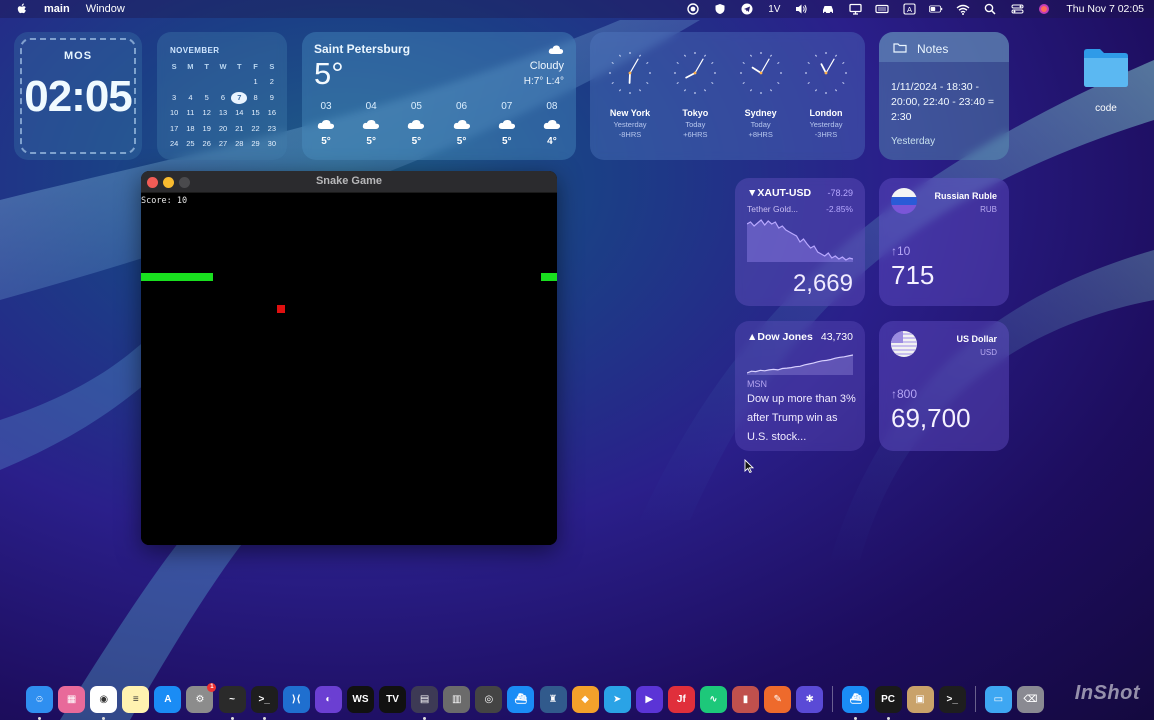 The image size is (1154, 720). I want to click on currency-amount: 715, so click(913, 275).